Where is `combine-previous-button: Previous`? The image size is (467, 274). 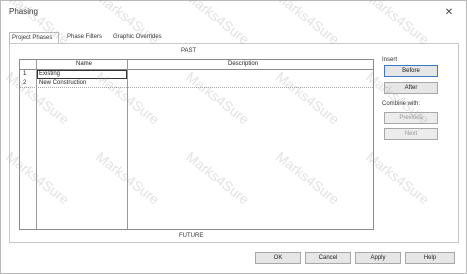 combine-previous-button: Previous is located at coordinates (411, 118).